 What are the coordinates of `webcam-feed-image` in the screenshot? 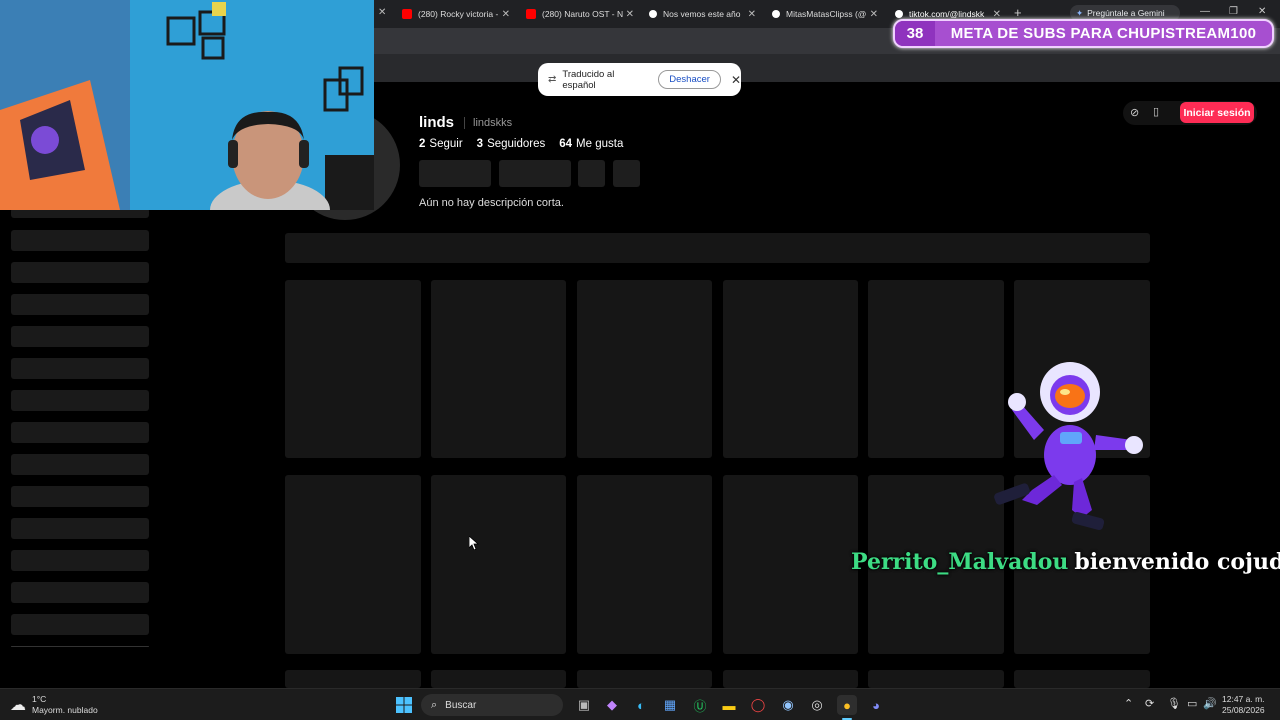 It's located at (187, 105).